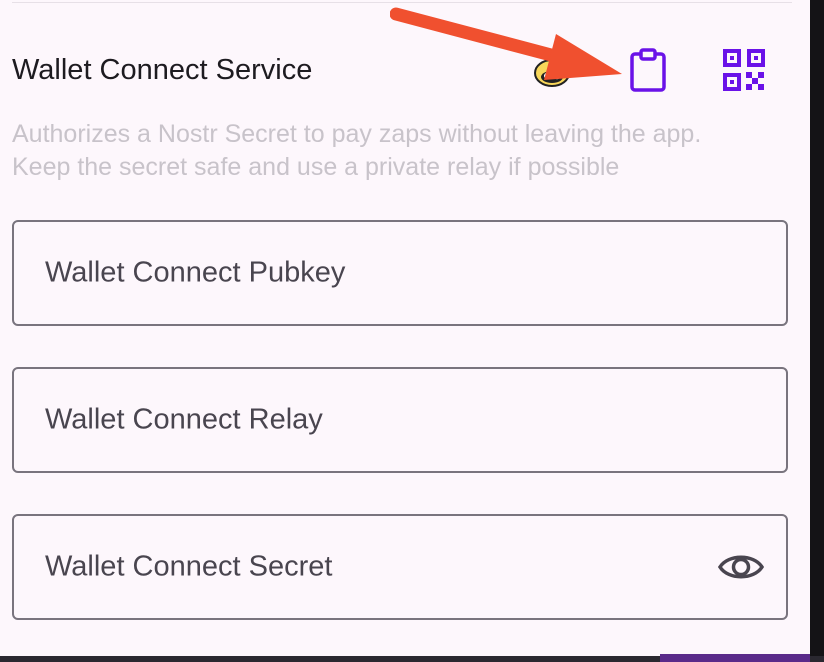 The height and width of the screenshot is (662, 824). What do you see at coordinates (184, 419) in the screenshot?
I see `relay-field-label: Wallet Connect Relay` at bounding box center [184, 419].